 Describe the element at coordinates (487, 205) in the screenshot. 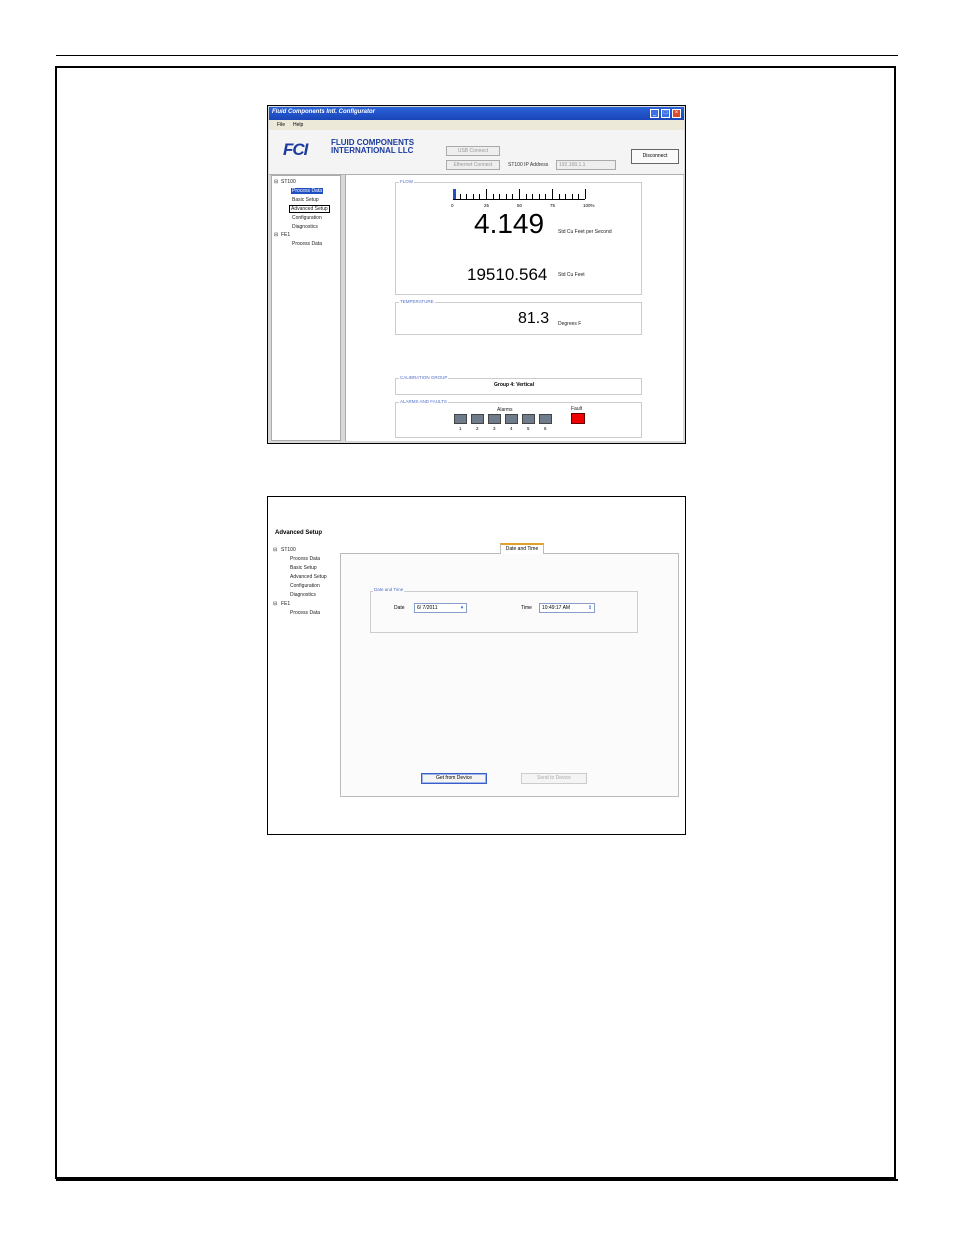

I see `flow-scale-tick-label: 25` at that location.